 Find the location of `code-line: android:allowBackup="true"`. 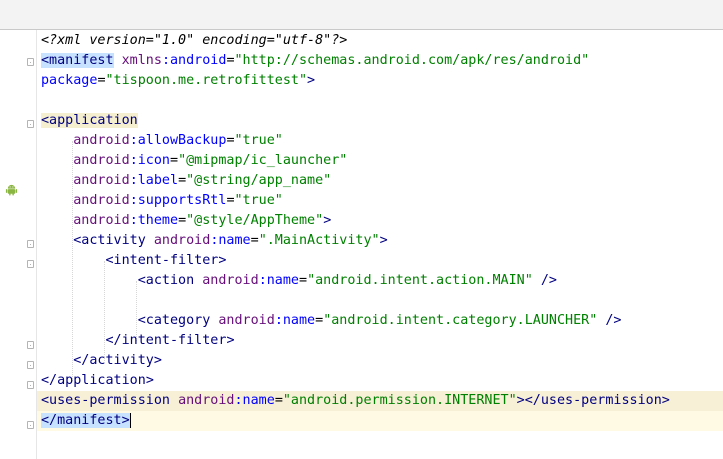

code-line: android:allowBackup="true" is located at coordinates (162, 141).